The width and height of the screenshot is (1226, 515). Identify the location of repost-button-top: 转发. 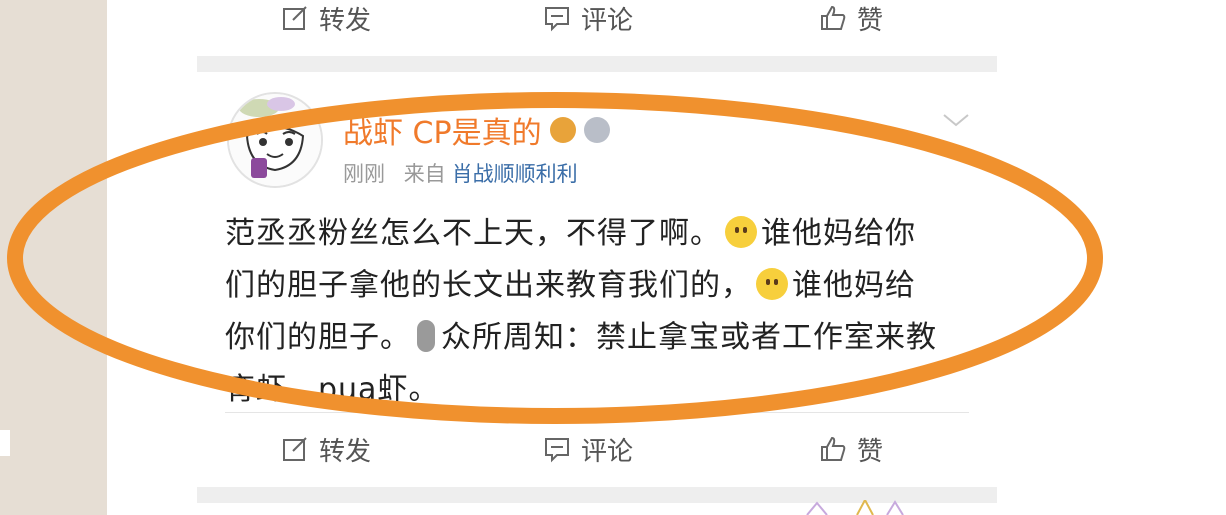
(326, 23).